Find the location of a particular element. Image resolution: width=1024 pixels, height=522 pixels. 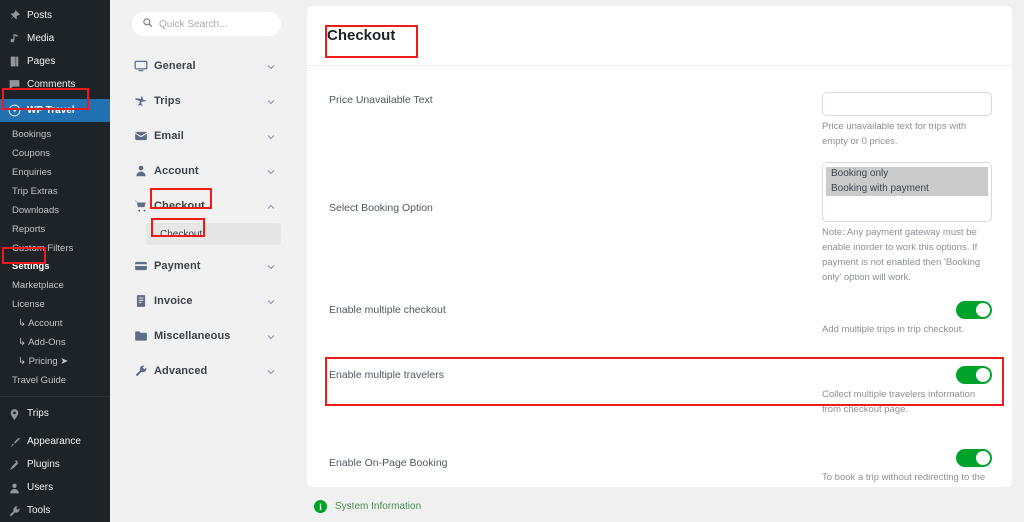

settings-nav-advanced: Advanced is located at coordinates (202, 370).